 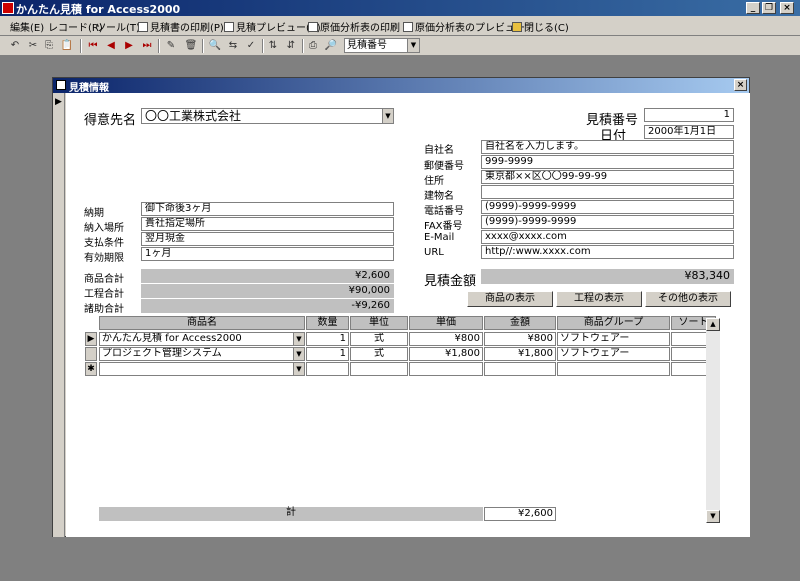 What do you see at coordinates (607, 207) in the screenshot?
I see `phone-field: (9999)-9999-9999` at bounding box center [607, 207].